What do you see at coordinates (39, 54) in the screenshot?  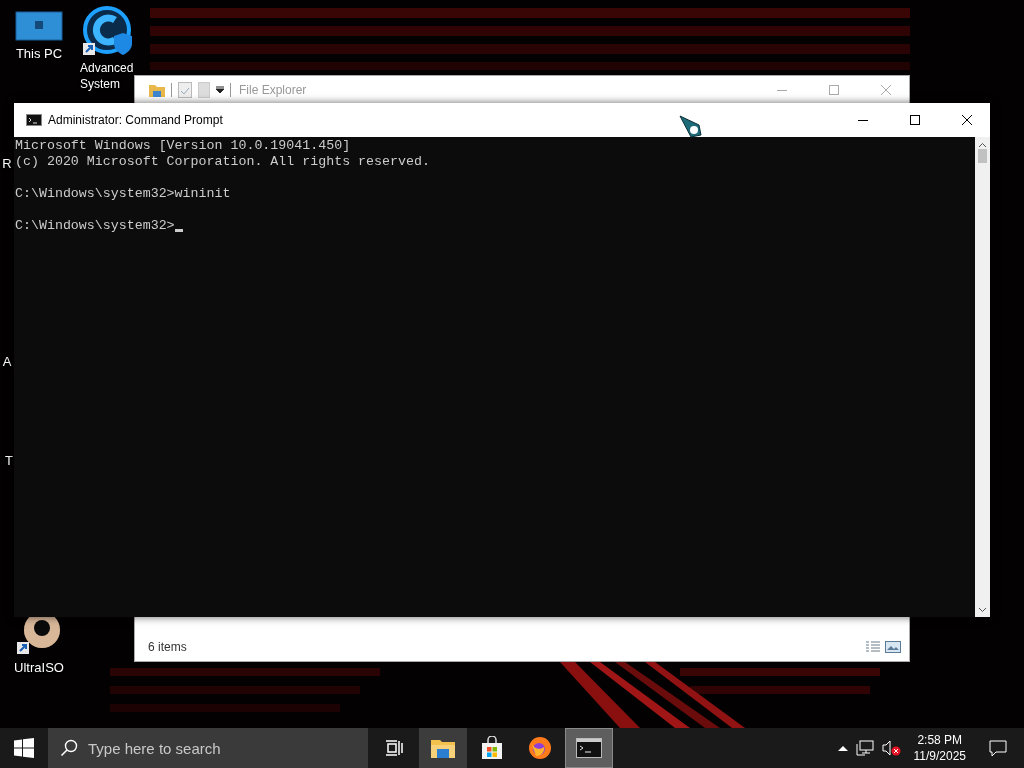 I see `icon-label: This PC` at bounding box center [39, 54].